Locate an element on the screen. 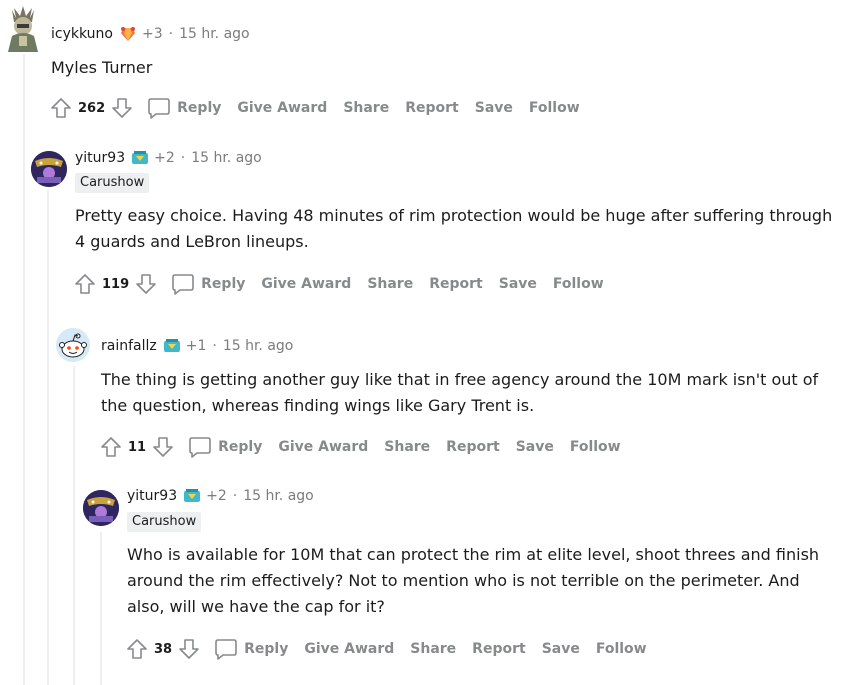 The image size is (851, 685). username: rainfallz is located at coordinates (129, 346).